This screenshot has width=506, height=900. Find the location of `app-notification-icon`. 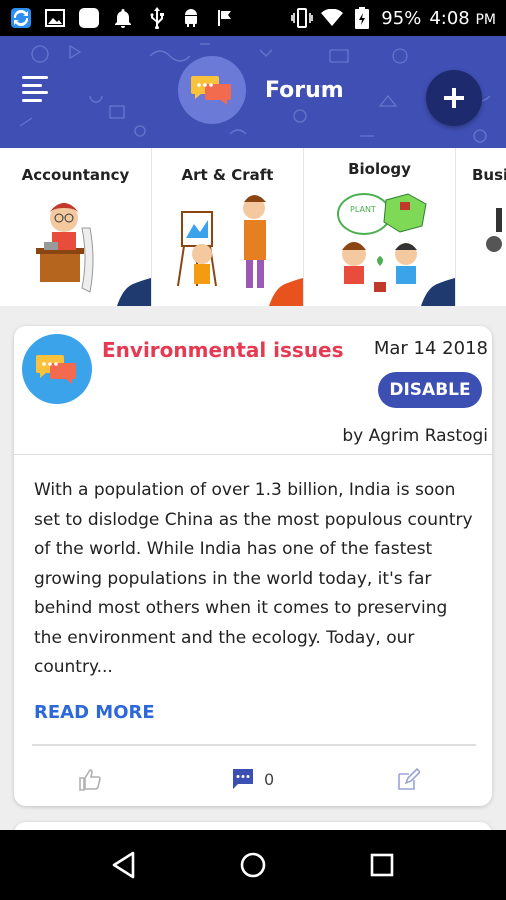

app-notification-icon is located at coordinates (21, 18).